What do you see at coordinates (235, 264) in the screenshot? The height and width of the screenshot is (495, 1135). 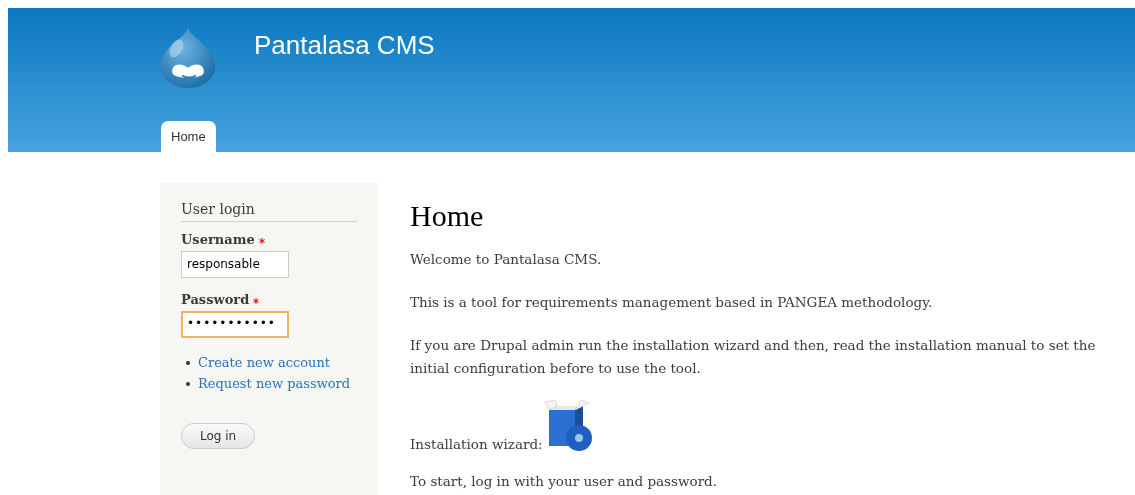 I see `input-field: responsable` at bounding box center [235, 264].